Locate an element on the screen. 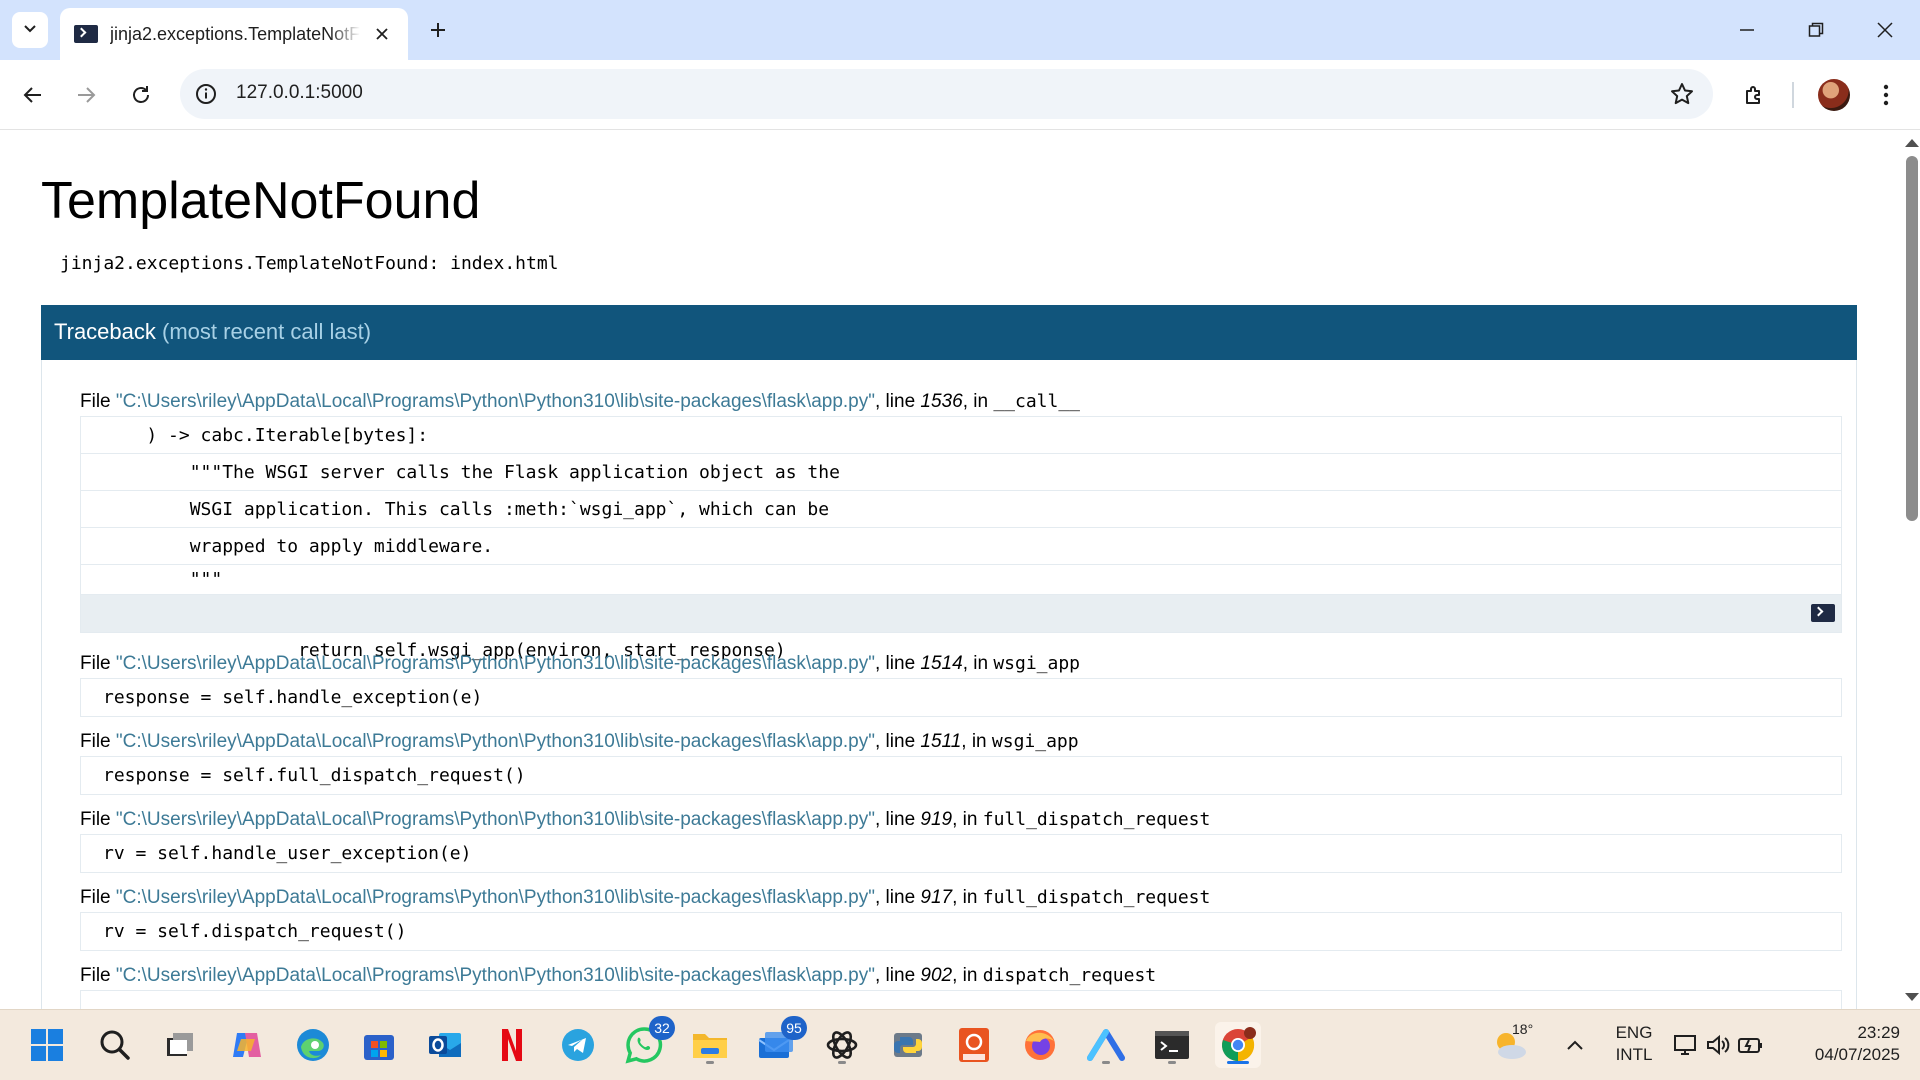 The width and height of the screenshot is (1920, 1080). chatgpt-icon is located at coordinates (842, 1045).